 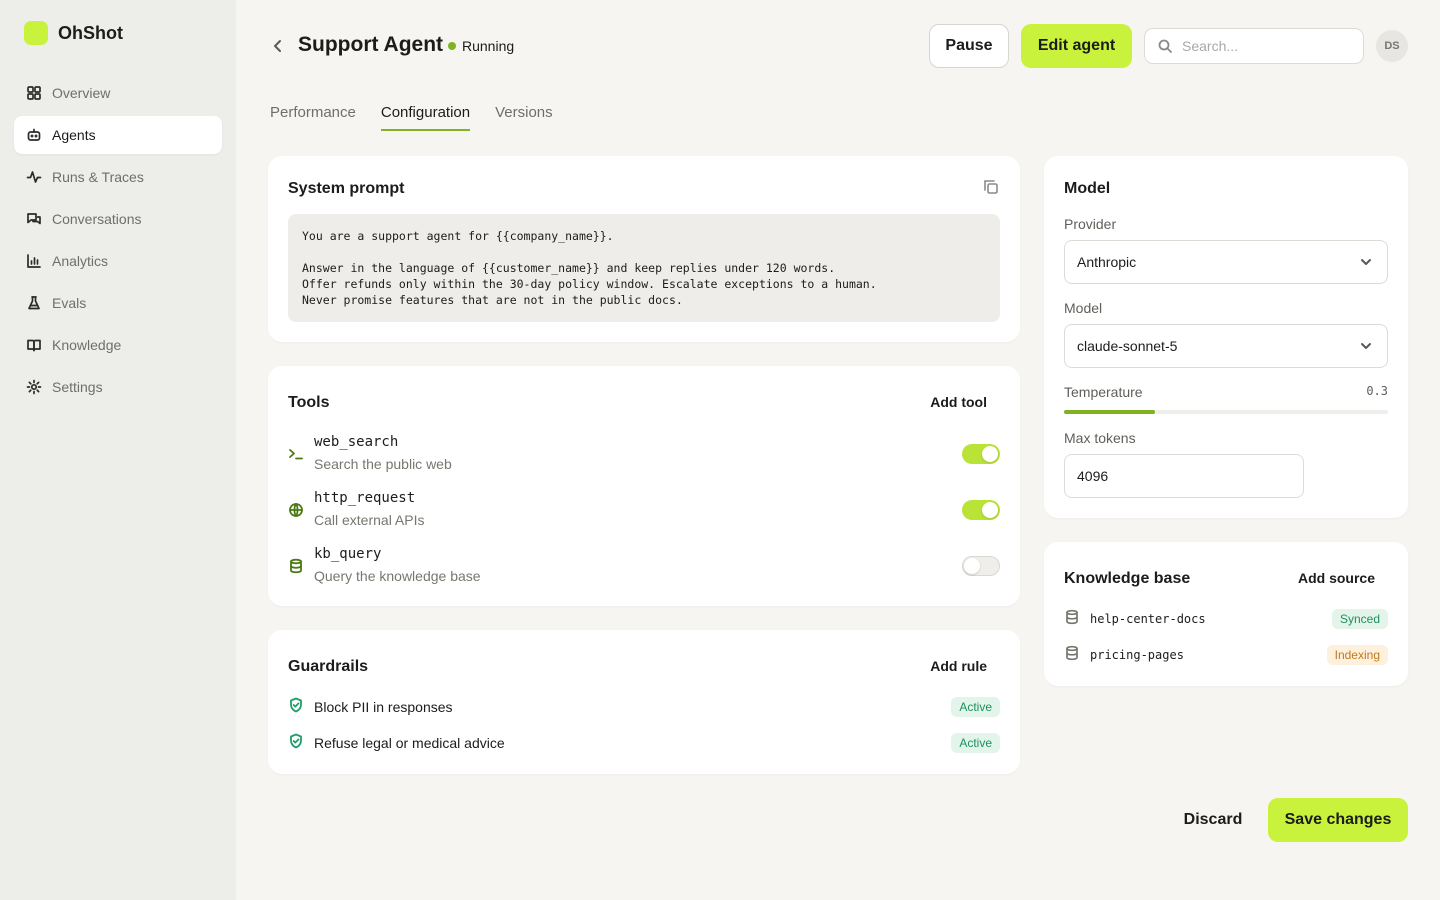 I want to click on kb-source-name: pricing-pages, so click(x=1137, y=655).